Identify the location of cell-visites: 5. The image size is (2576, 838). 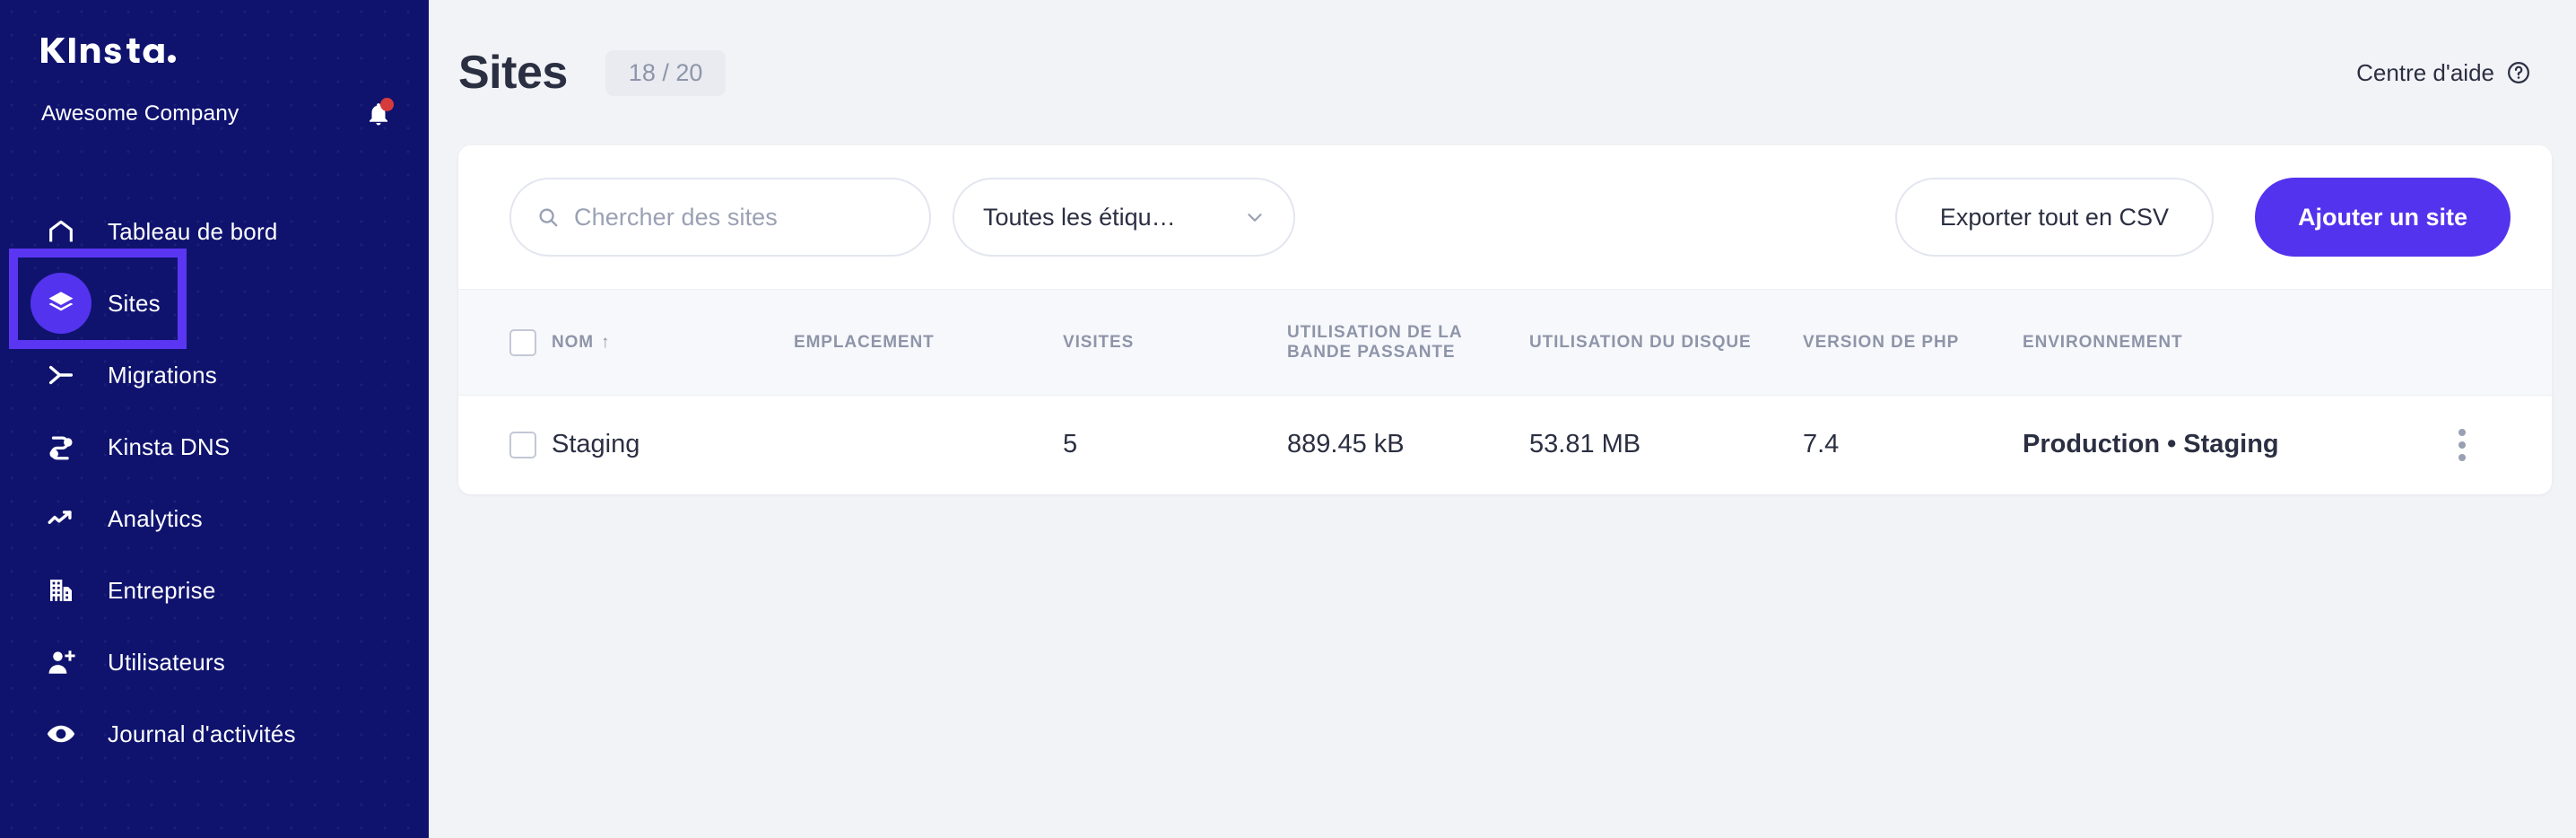
(1175, 444).